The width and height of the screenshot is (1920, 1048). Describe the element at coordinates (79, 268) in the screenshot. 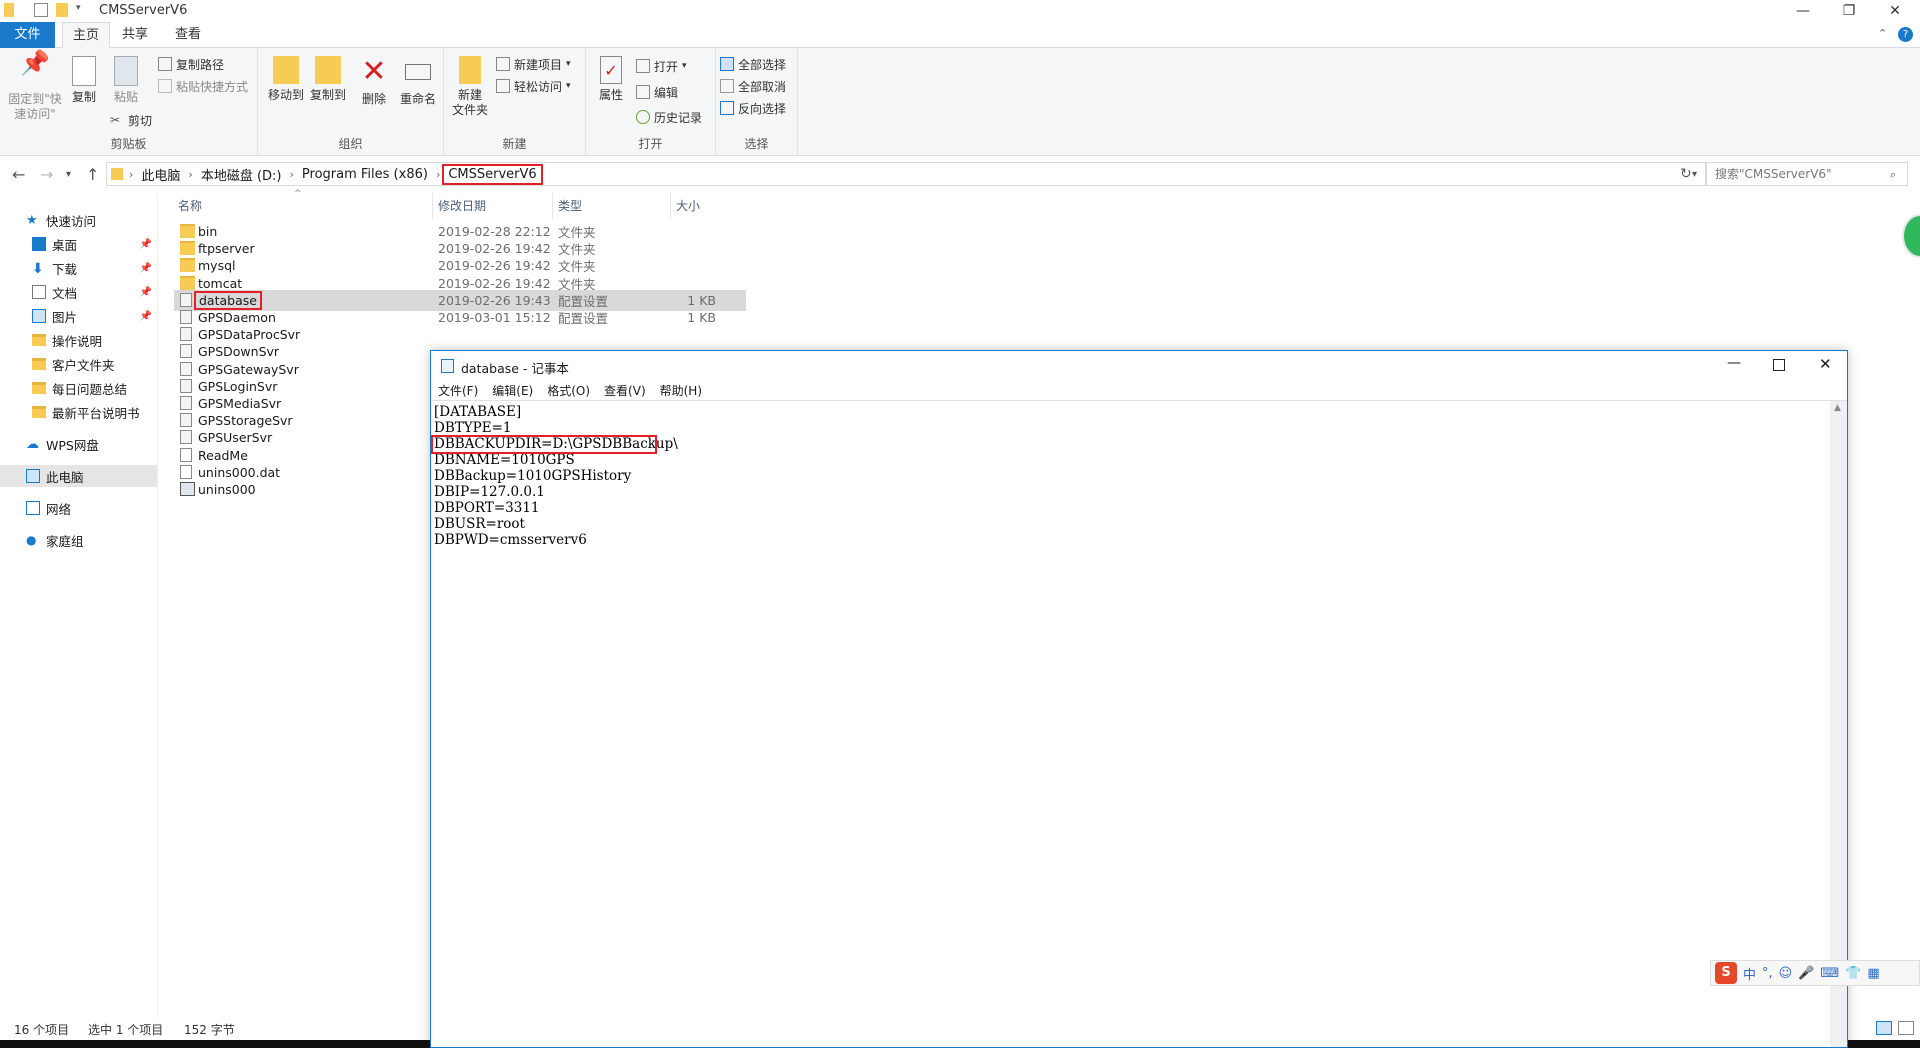

I see `nav-item-downloads: ⬇ 下载 📌` at that location.